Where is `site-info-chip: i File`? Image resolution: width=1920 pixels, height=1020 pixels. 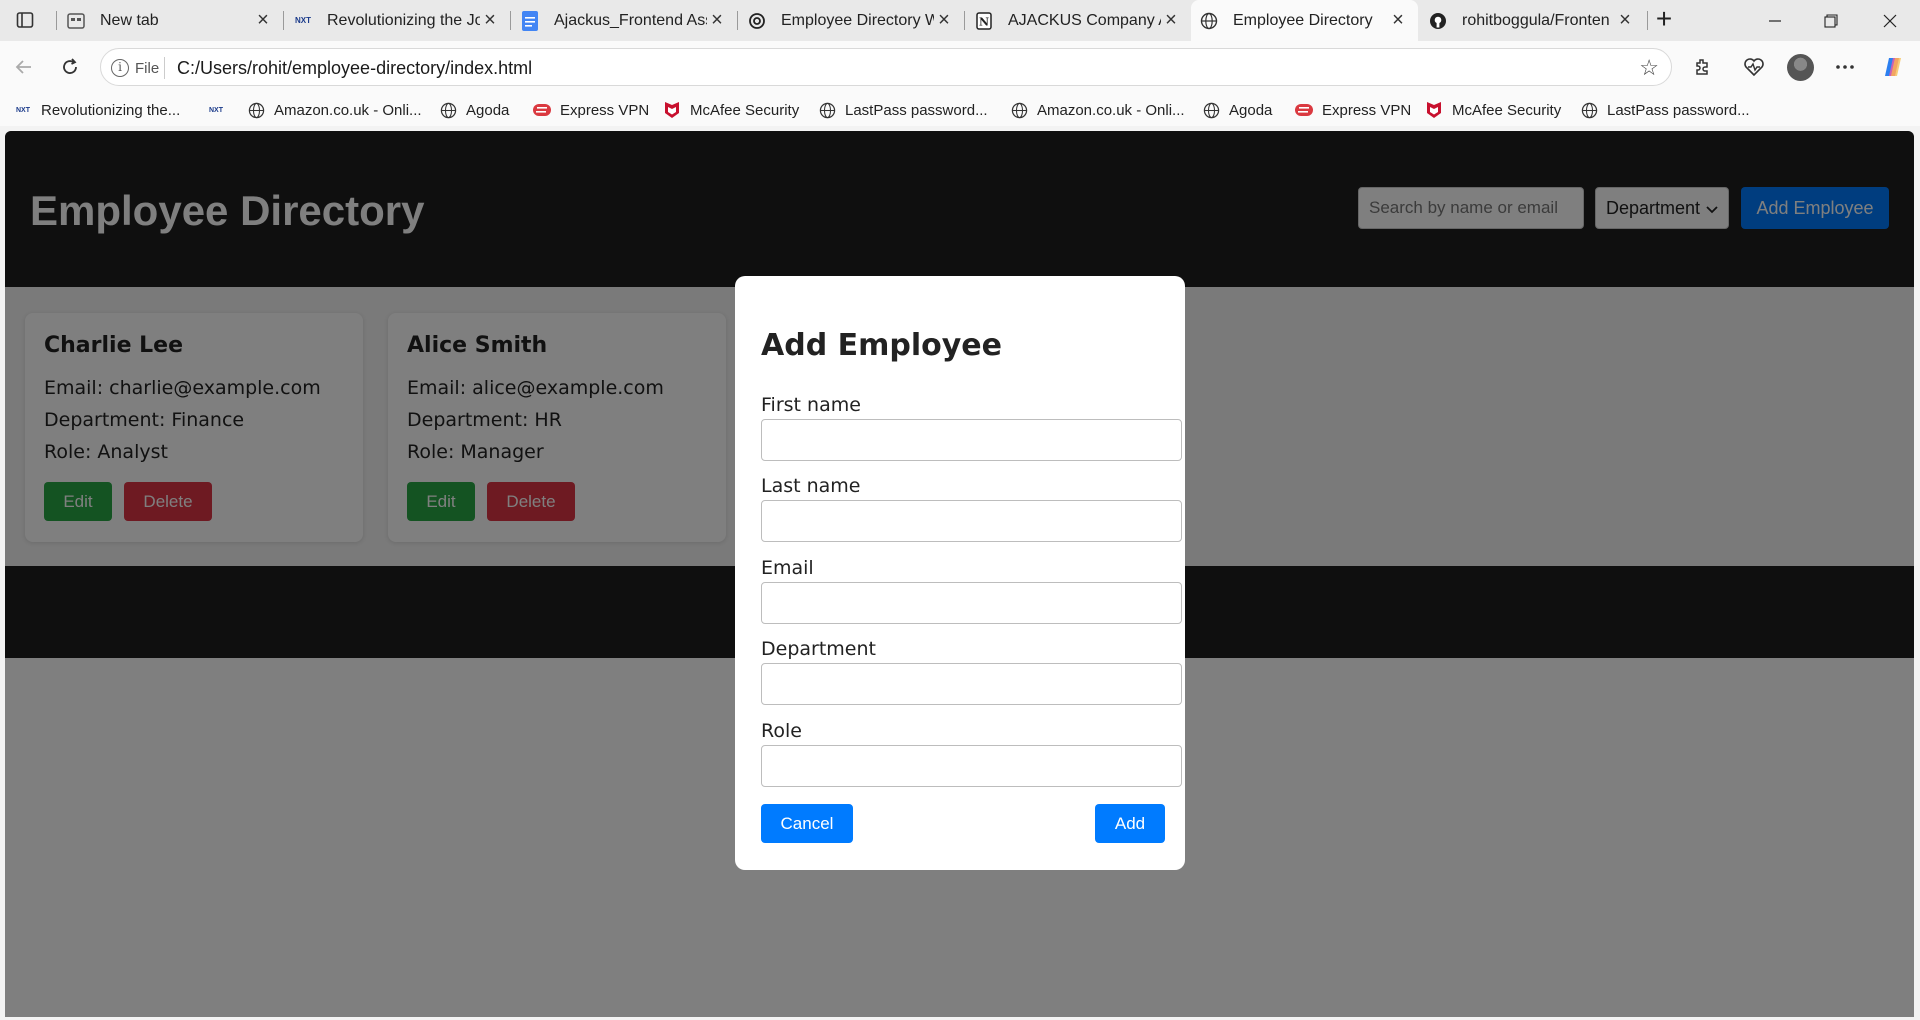 site-info-chip: i File is located at coordinates (135, 68).